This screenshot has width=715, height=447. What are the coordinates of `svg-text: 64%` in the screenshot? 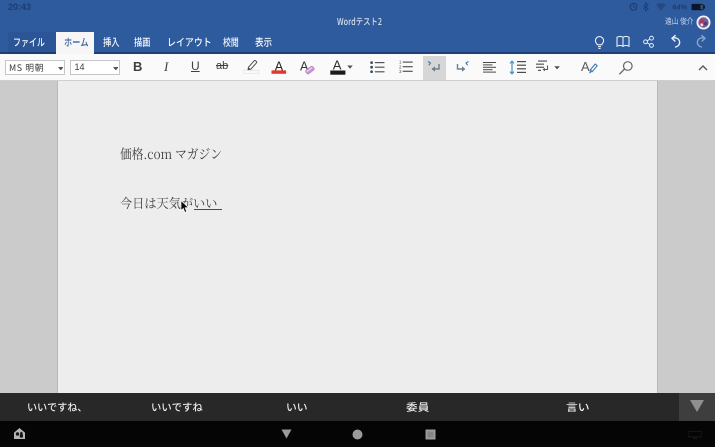 It's located at (680, 6).